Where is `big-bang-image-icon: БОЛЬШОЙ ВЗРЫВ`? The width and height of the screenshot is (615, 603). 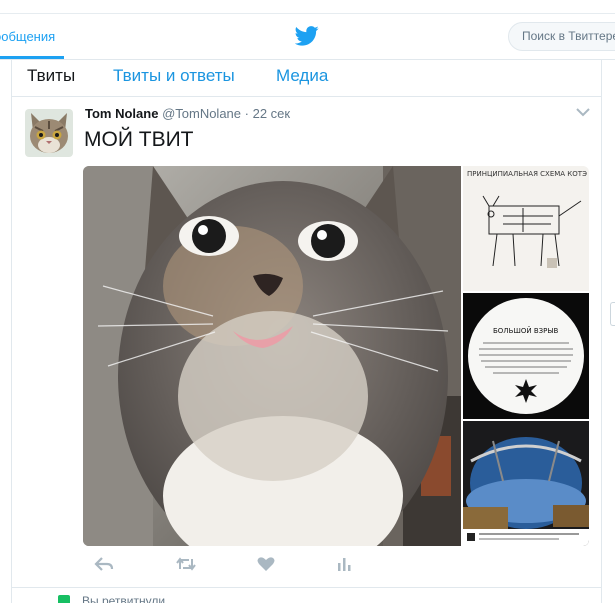
big-bang-image-icon: БОЛЬШОЙ ВЗРЫВ is located at coordinates (526, 356).